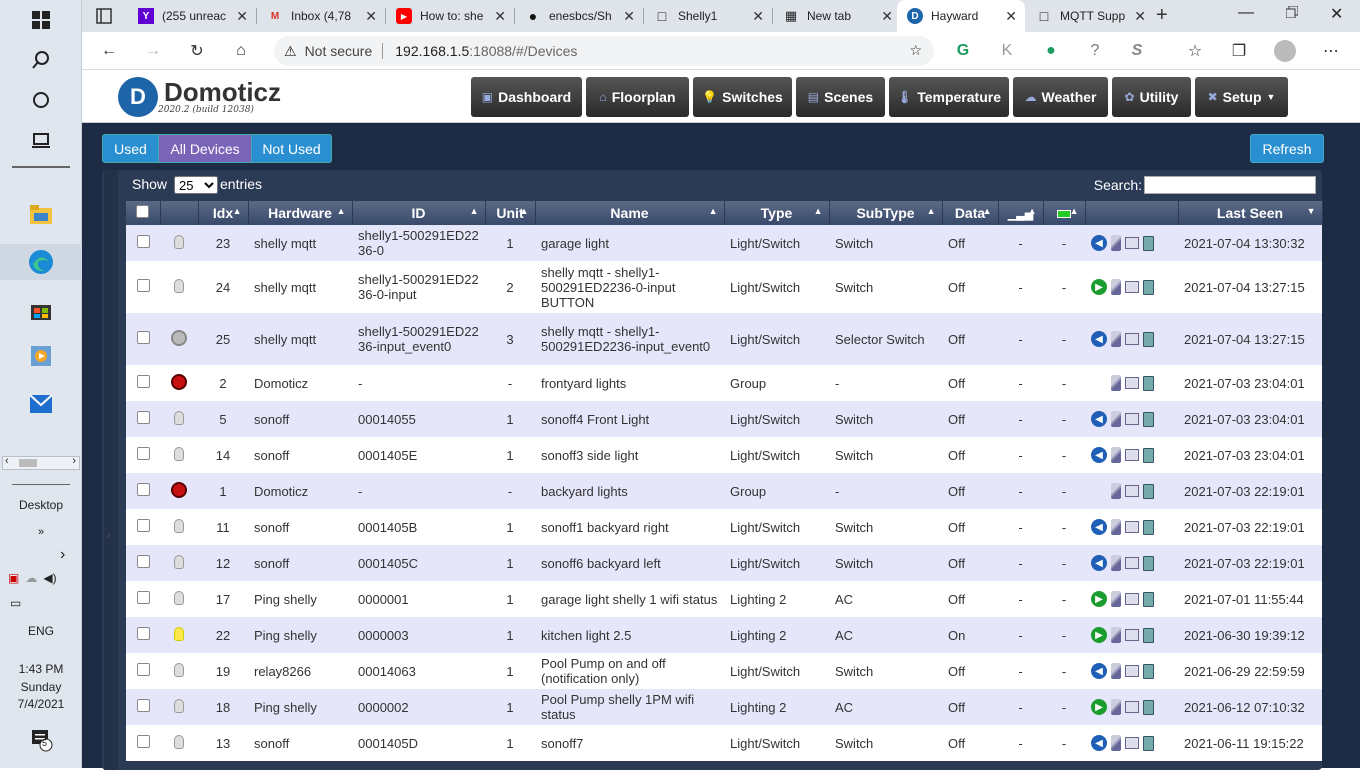  Describe the element at coordinates (450, 16) in the screenshot. I see `tab-youtube: ▶ How to: she ✕` at that location.